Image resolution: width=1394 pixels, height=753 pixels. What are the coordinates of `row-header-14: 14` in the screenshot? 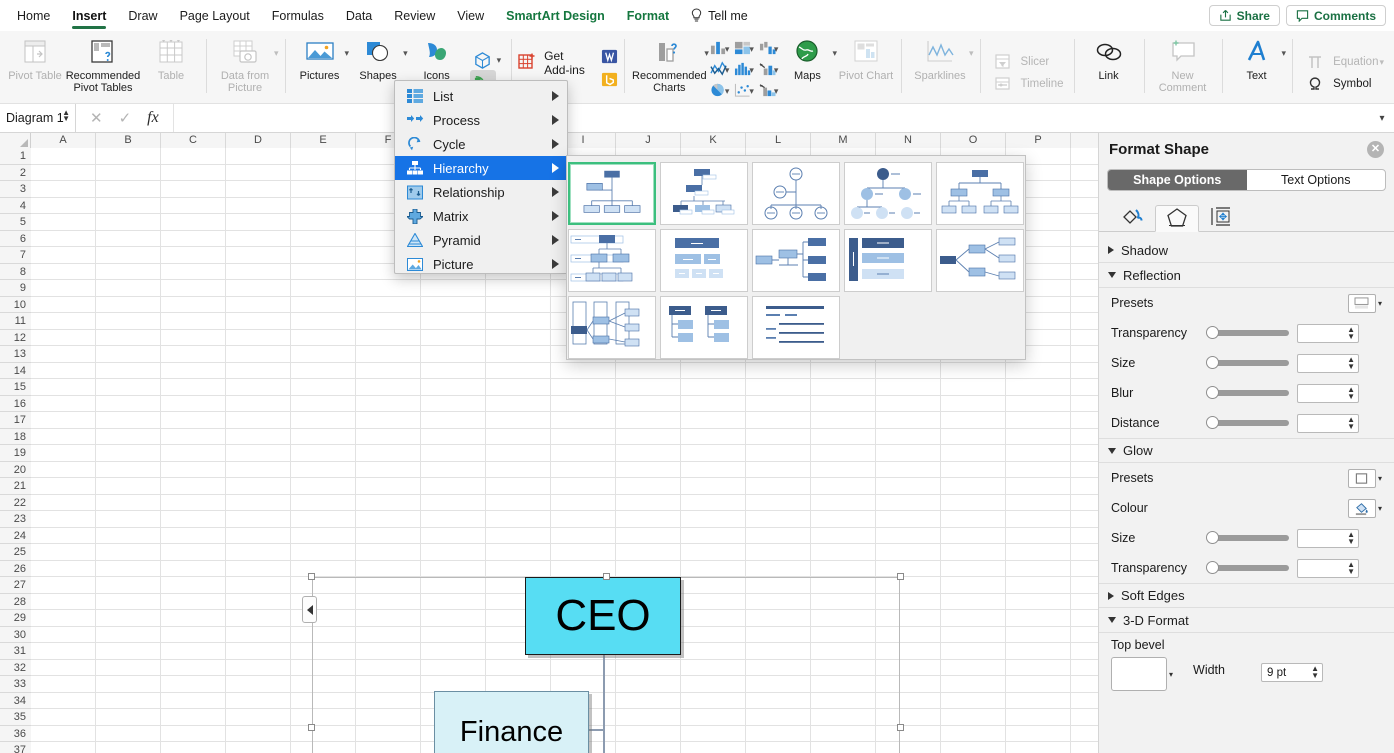 It's located at (15, 370).